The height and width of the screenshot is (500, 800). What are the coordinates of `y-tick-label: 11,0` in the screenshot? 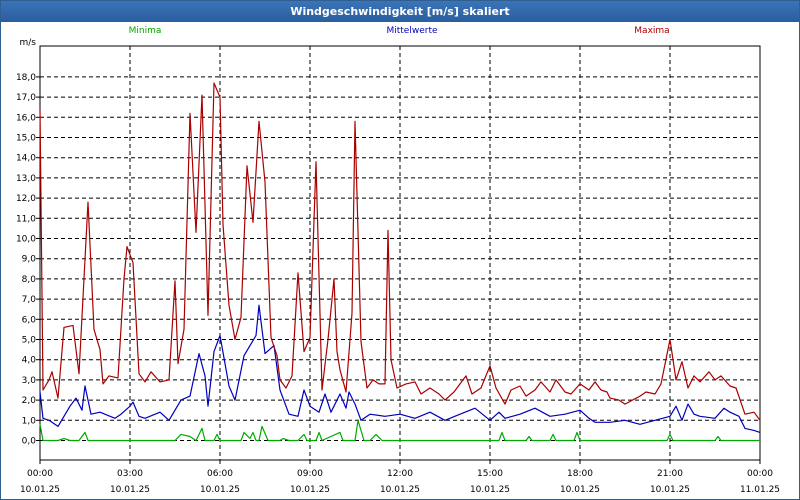 It's located at (26, 219).